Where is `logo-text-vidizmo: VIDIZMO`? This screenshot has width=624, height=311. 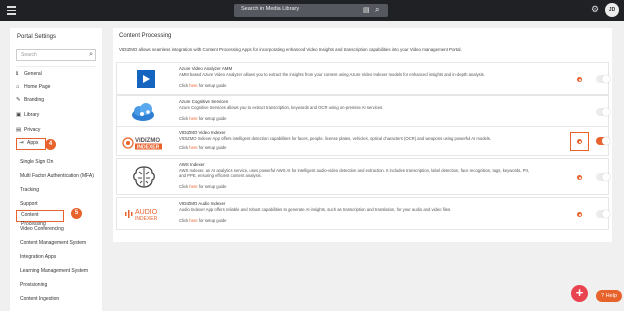 logo-text-vidizmo: VIDIZMO is located at coordinates (147, 141).